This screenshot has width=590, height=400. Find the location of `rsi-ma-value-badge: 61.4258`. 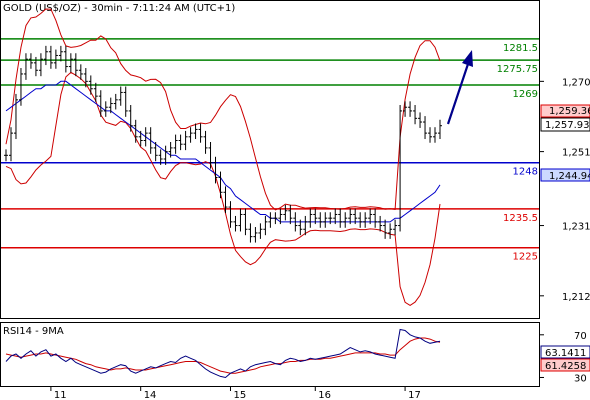

rsi-ma-value-badge: 61.4258 is located at coordinates (565, 365).